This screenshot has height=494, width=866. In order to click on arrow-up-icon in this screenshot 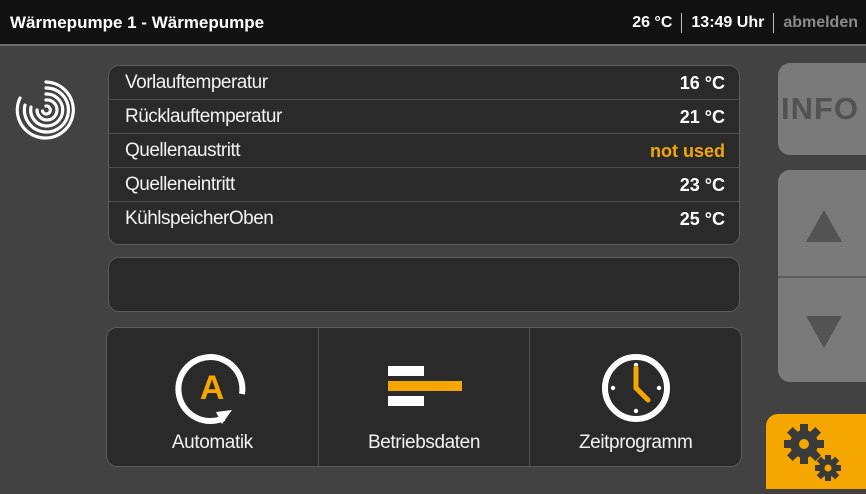, I will do `click(824, 226)`.